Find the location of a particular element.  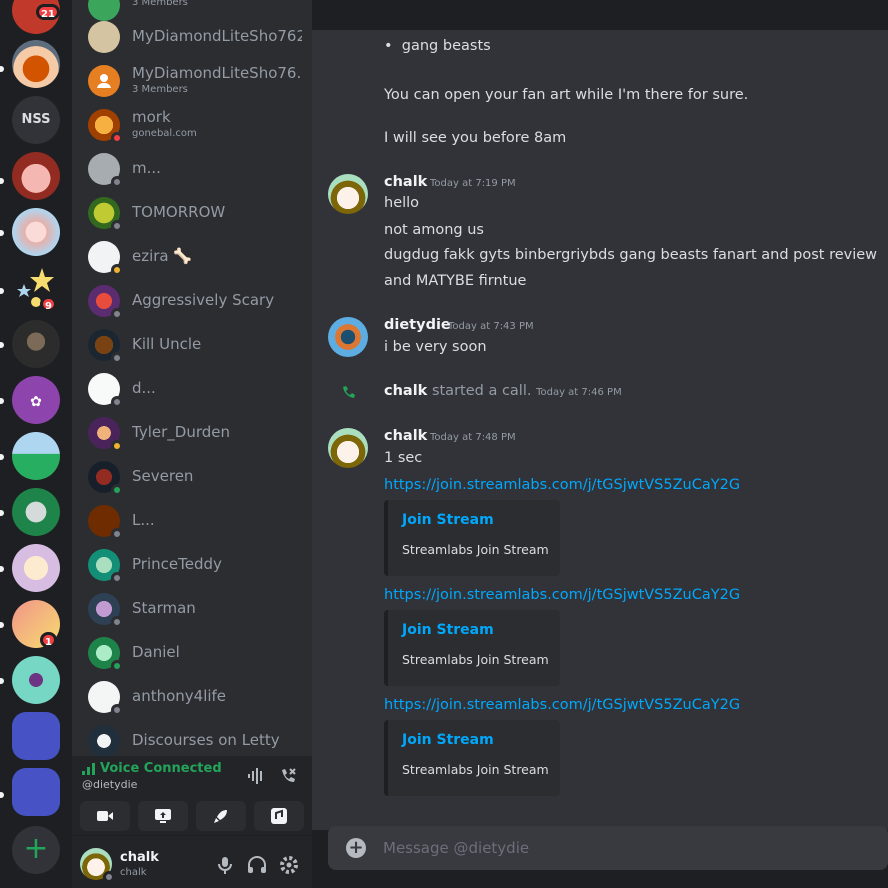

server-icon-teal is located at coordinates (36, 680).